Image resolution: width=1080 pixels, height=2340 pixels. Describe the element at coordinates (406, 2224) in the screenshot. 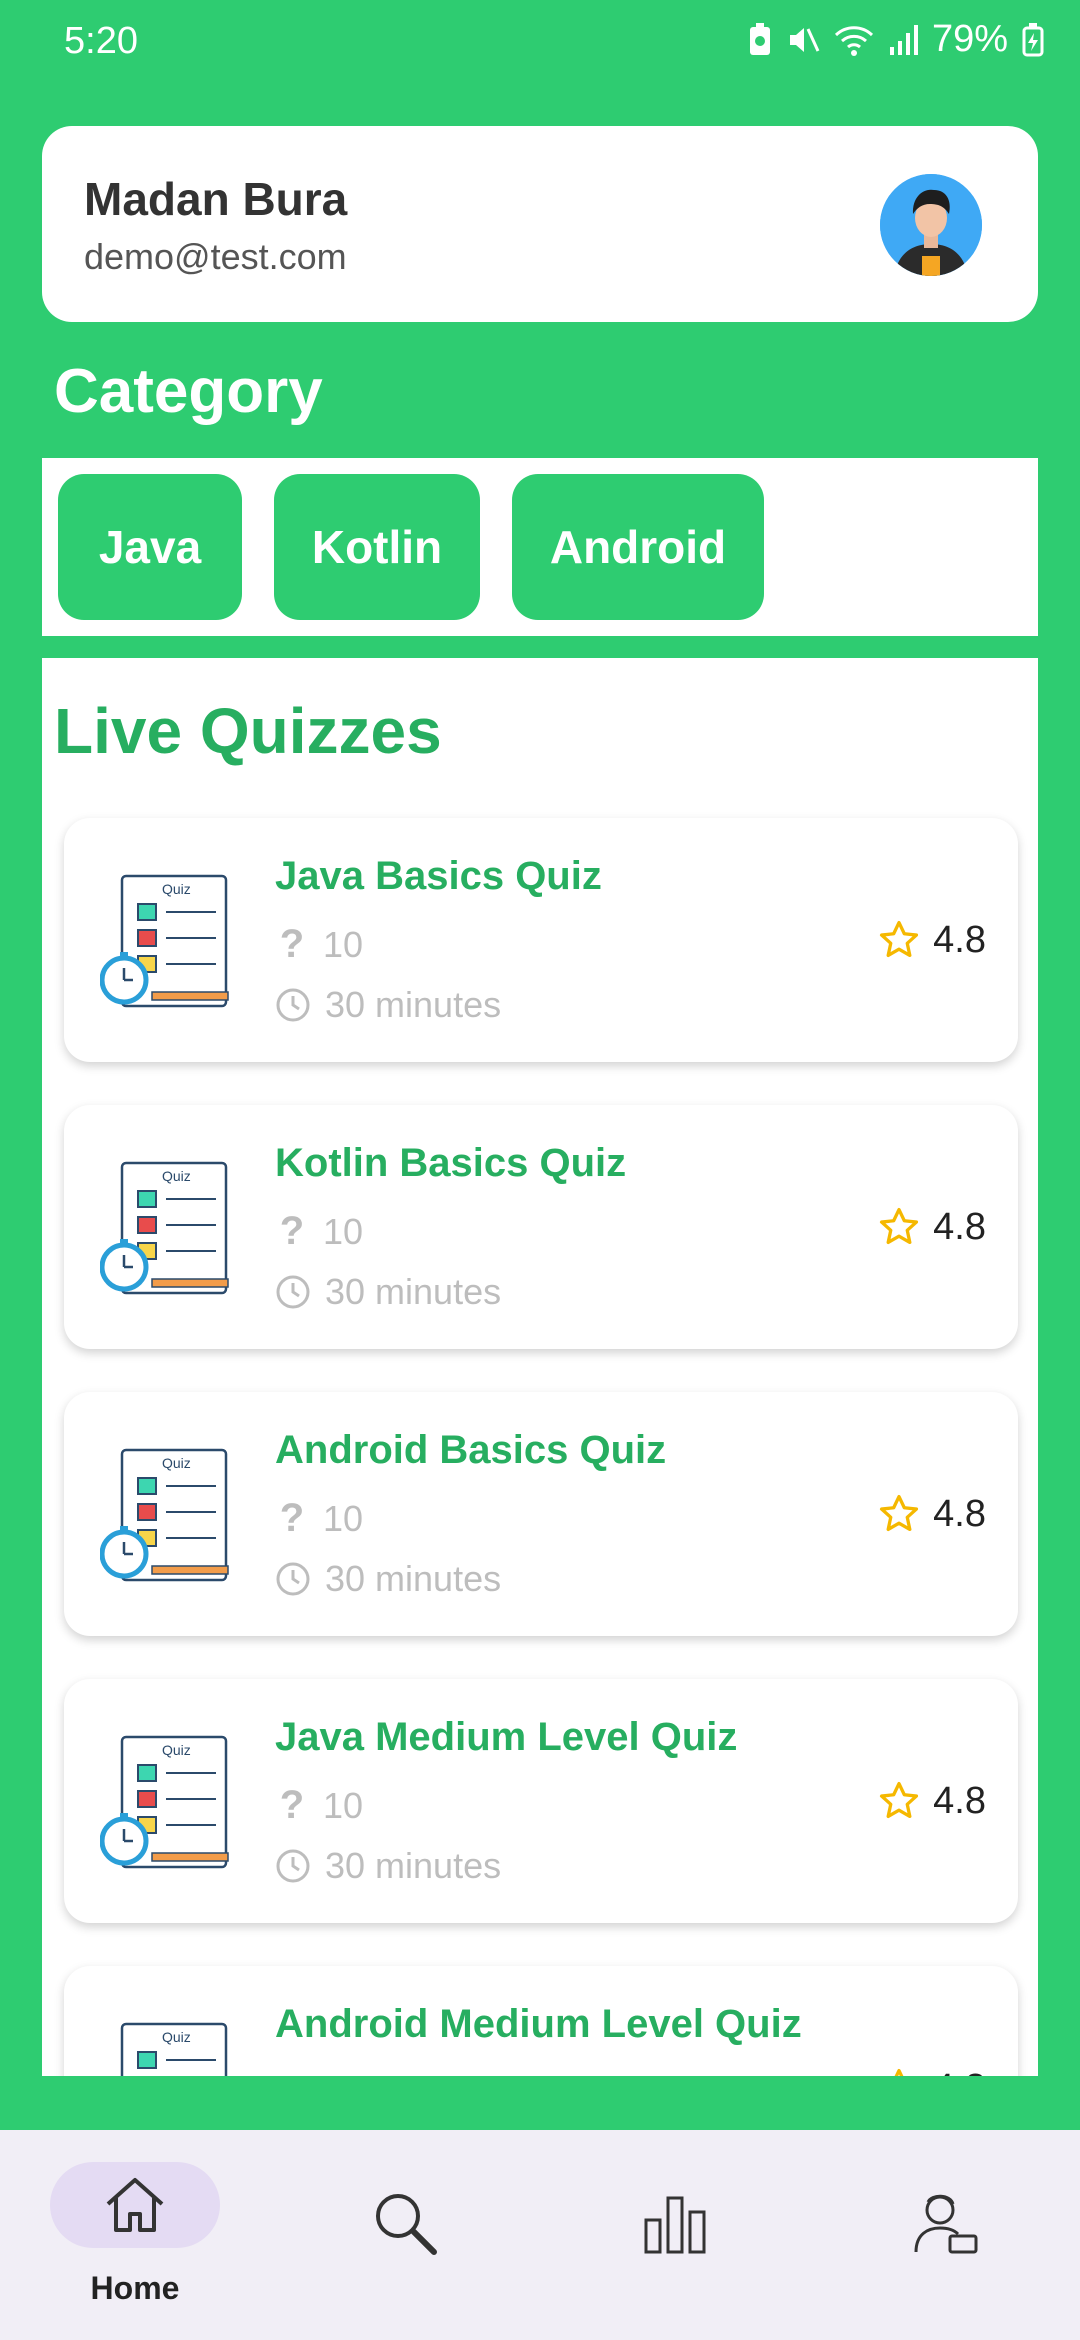

I see `search-icon` at that location.